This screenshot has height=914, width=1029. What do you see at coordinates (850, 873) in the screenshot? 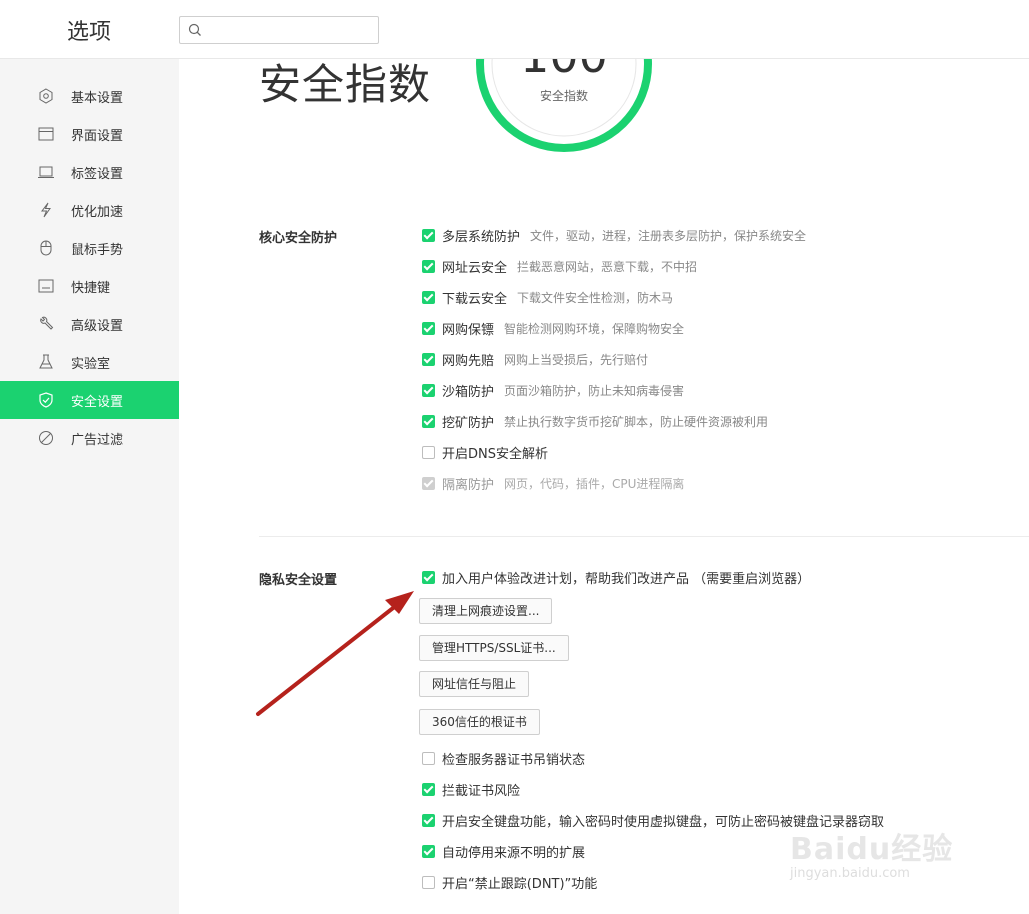
I see `watermark-sub: jingyan.baidu.com` at bounding box center [850, 873].